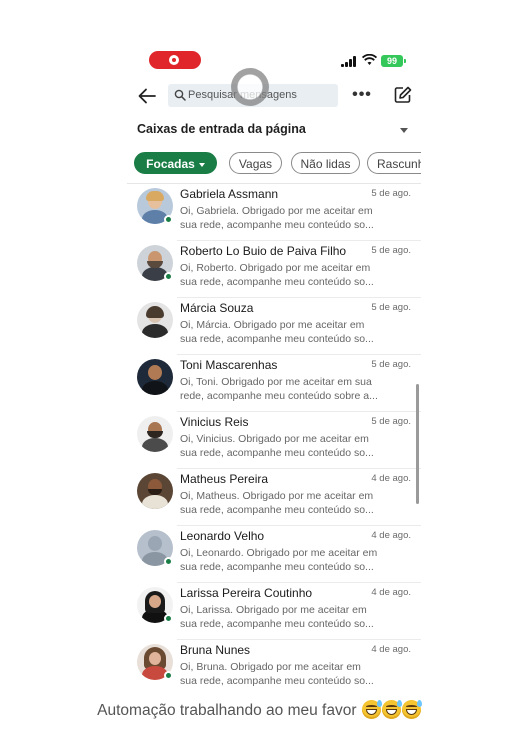 The width and height of the screenshot is (518, 731). I want to click on contact-name: Roberto Lo Buio de Paiva Filho, so click(263, 251).